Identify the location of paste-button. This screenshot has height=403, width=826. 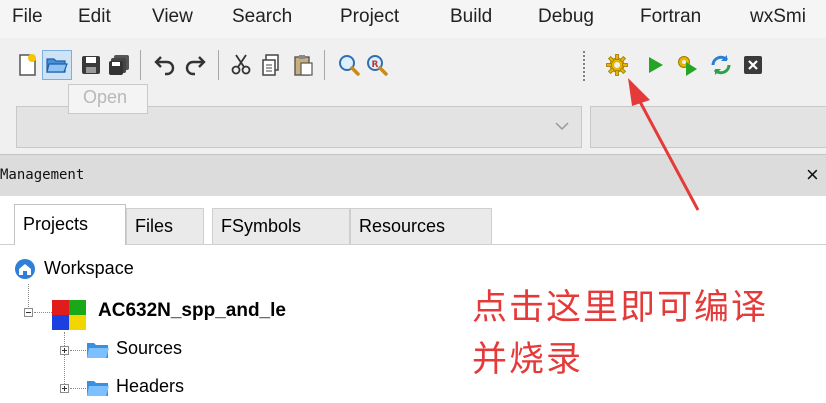
(303, 65).